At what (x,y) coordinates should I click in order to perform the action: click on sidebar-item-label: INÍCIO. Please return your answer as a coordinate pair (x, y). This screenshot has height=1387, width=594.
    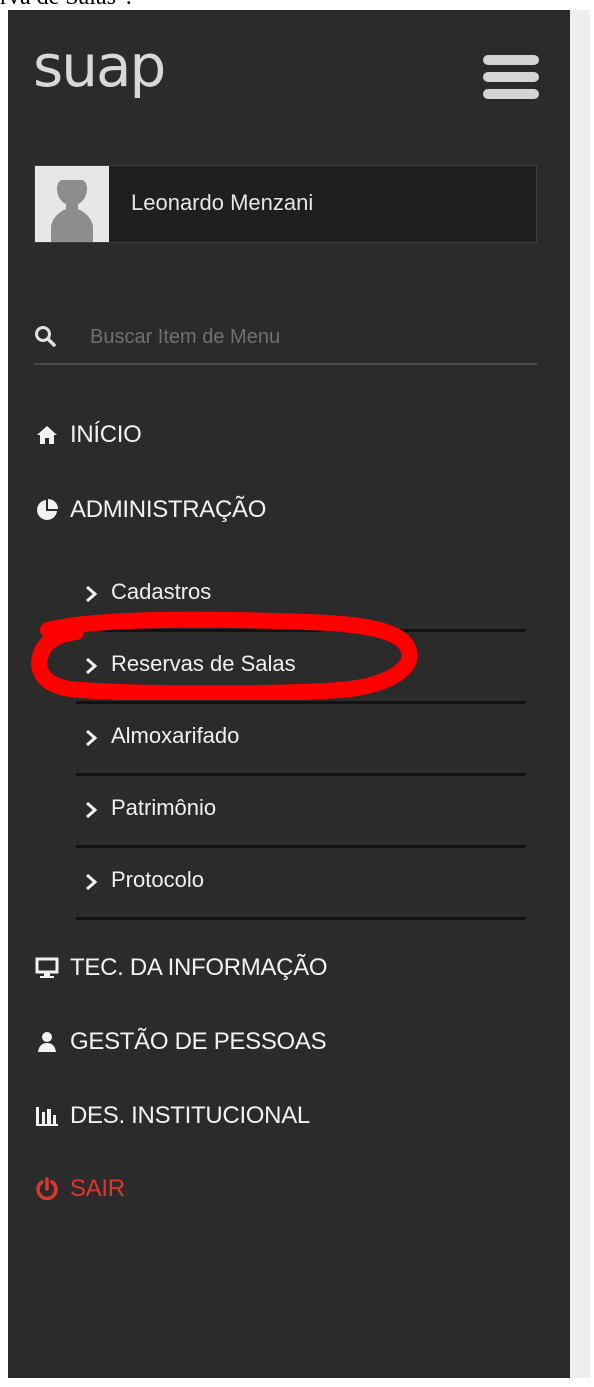
    Looking at the image, I should click on (106, 434).